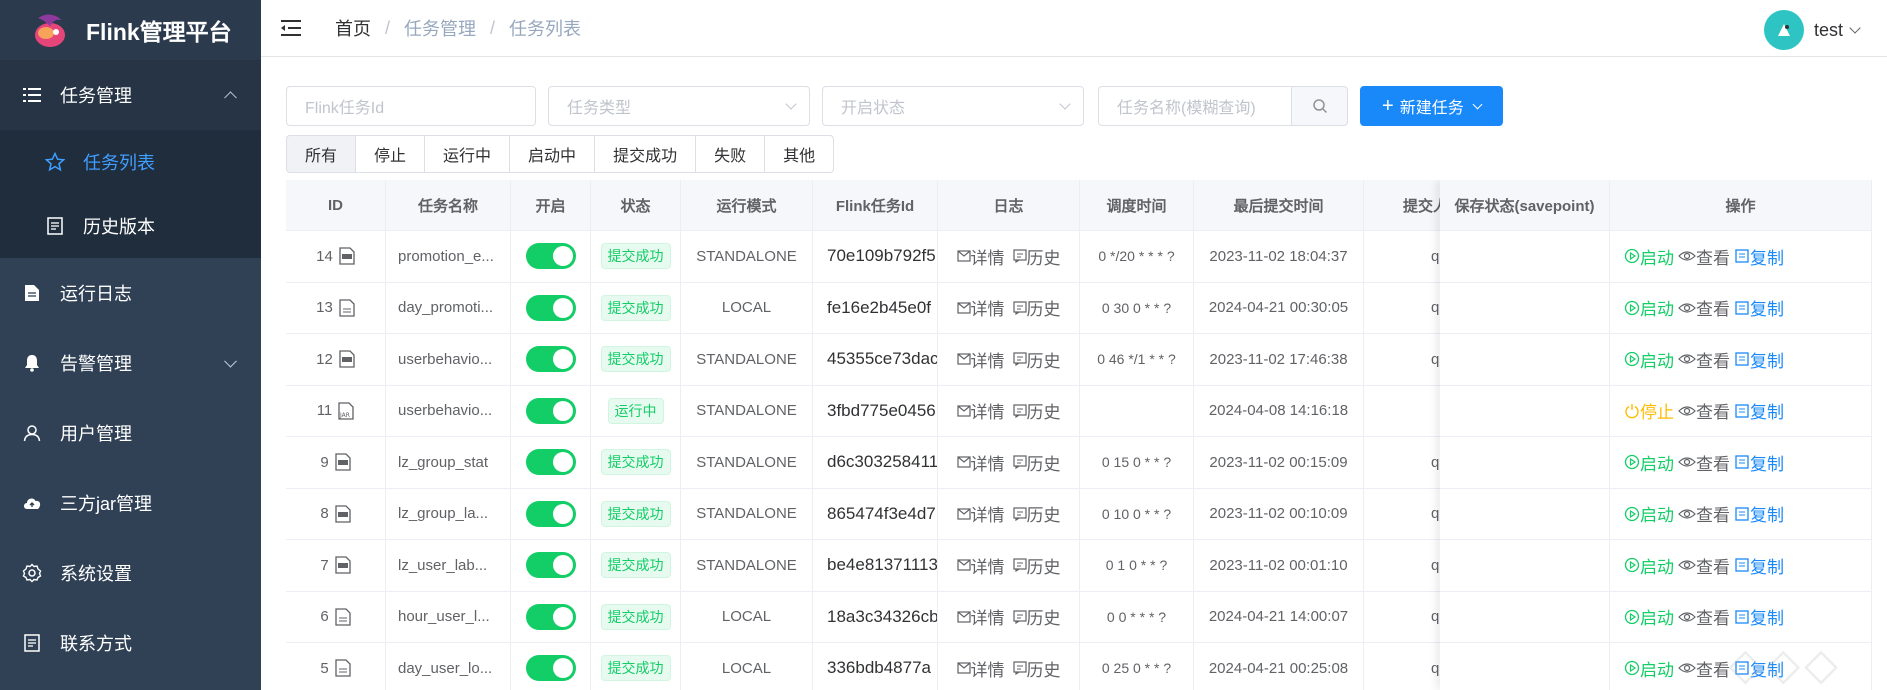  I want to click on tab-running: 运行中, so click(468, 154).